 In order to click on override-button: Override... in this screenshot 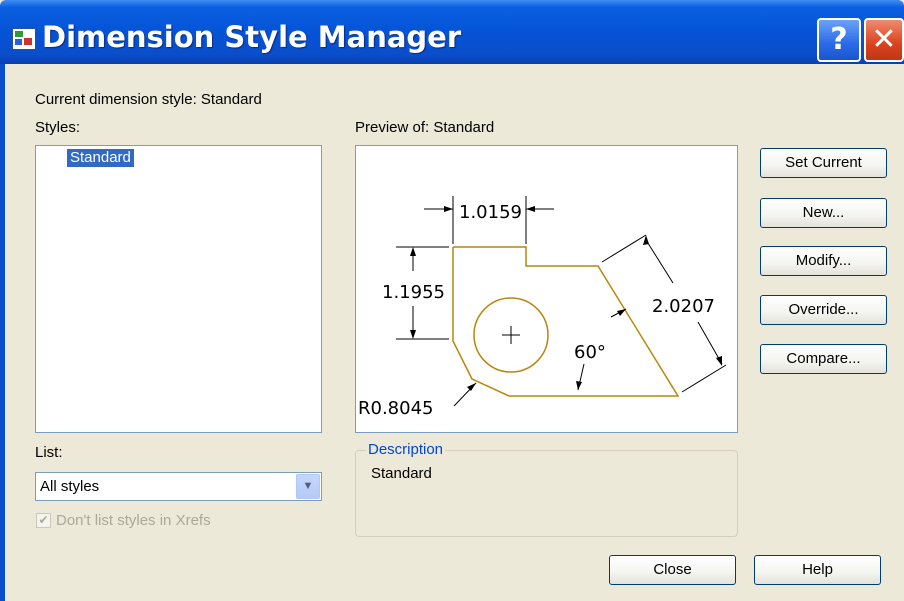, I will do `click(823, 310)`.